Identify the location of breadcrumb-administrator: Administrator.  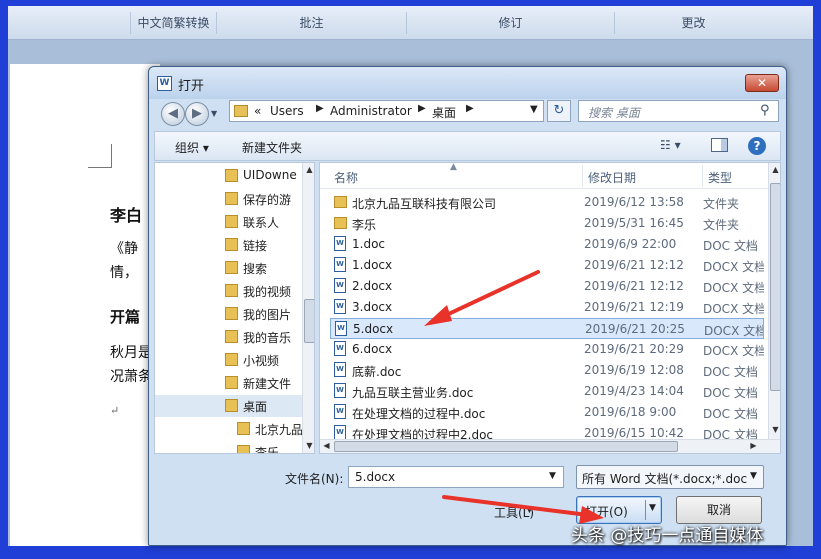
(371, 111).